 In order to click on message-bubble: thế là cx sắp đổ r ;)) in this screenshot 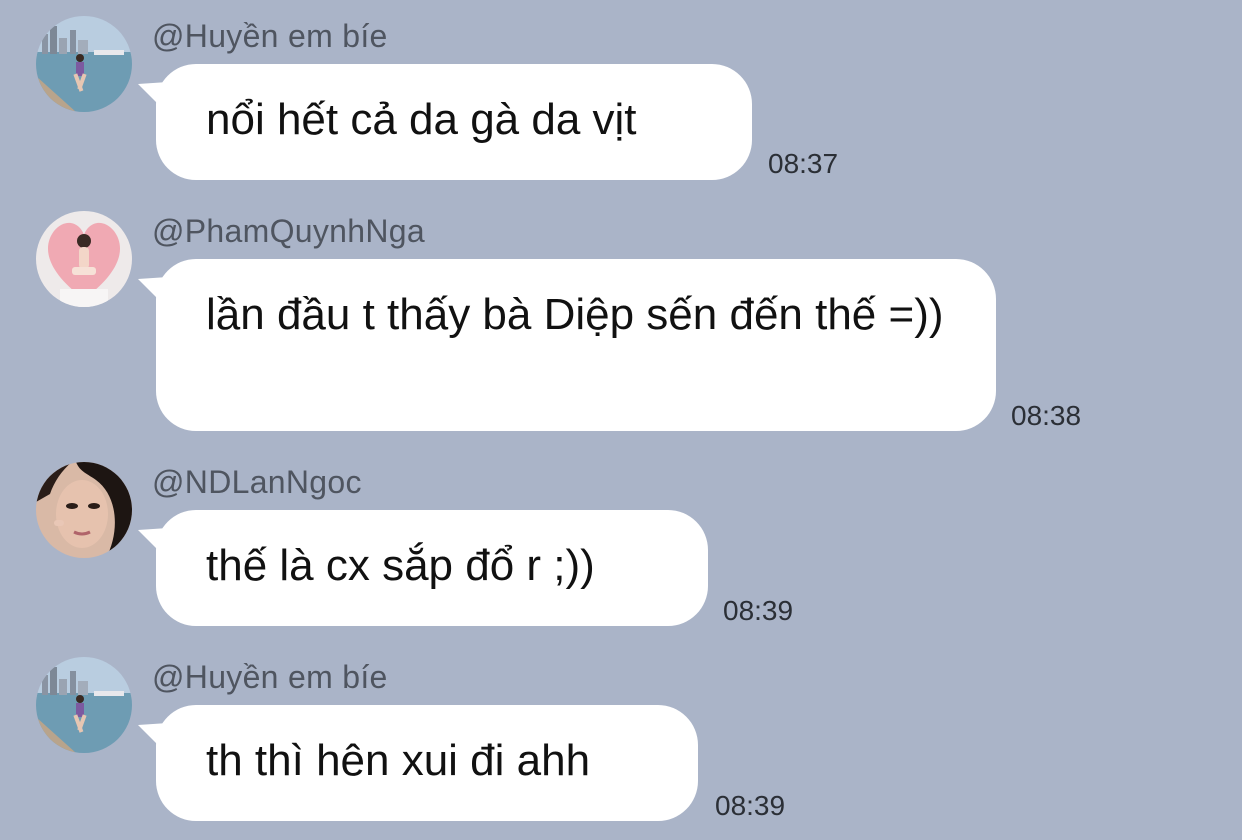, I will do `click(432, 568)`.